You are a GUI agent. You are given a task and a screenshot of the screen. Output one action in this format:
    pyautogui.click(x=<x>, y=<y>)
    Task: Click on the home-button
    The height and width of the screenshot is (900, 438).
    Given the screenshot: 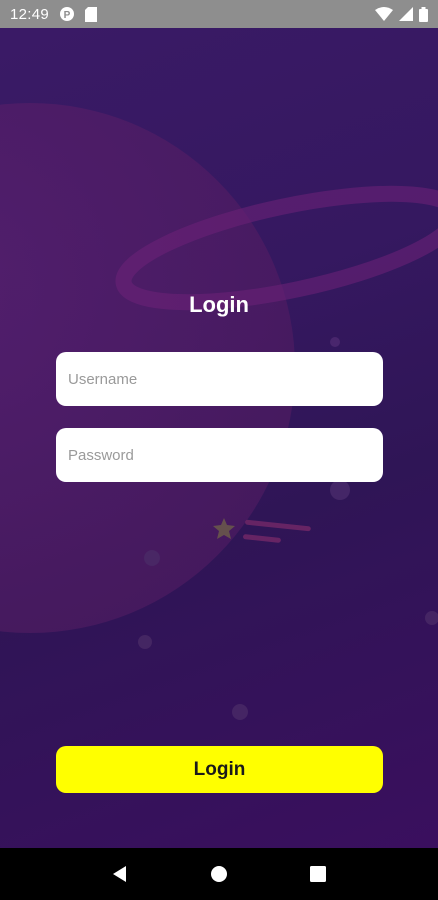 What is the action you would take?
    pyautogui.click(x=219, y=874)
    